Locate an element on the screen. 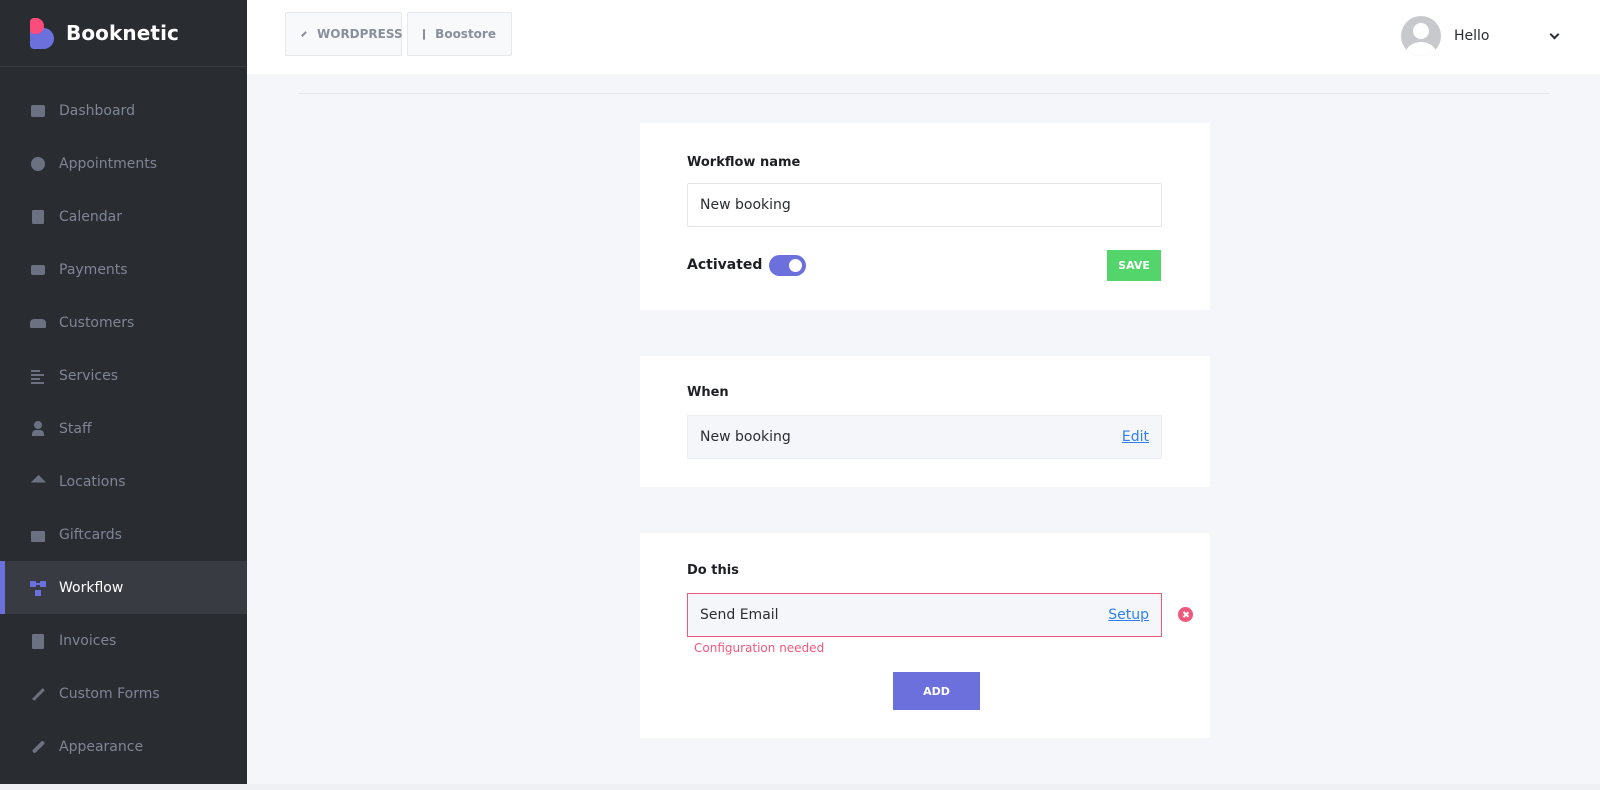  booknetic-logo is located at coordinates (42, 33).